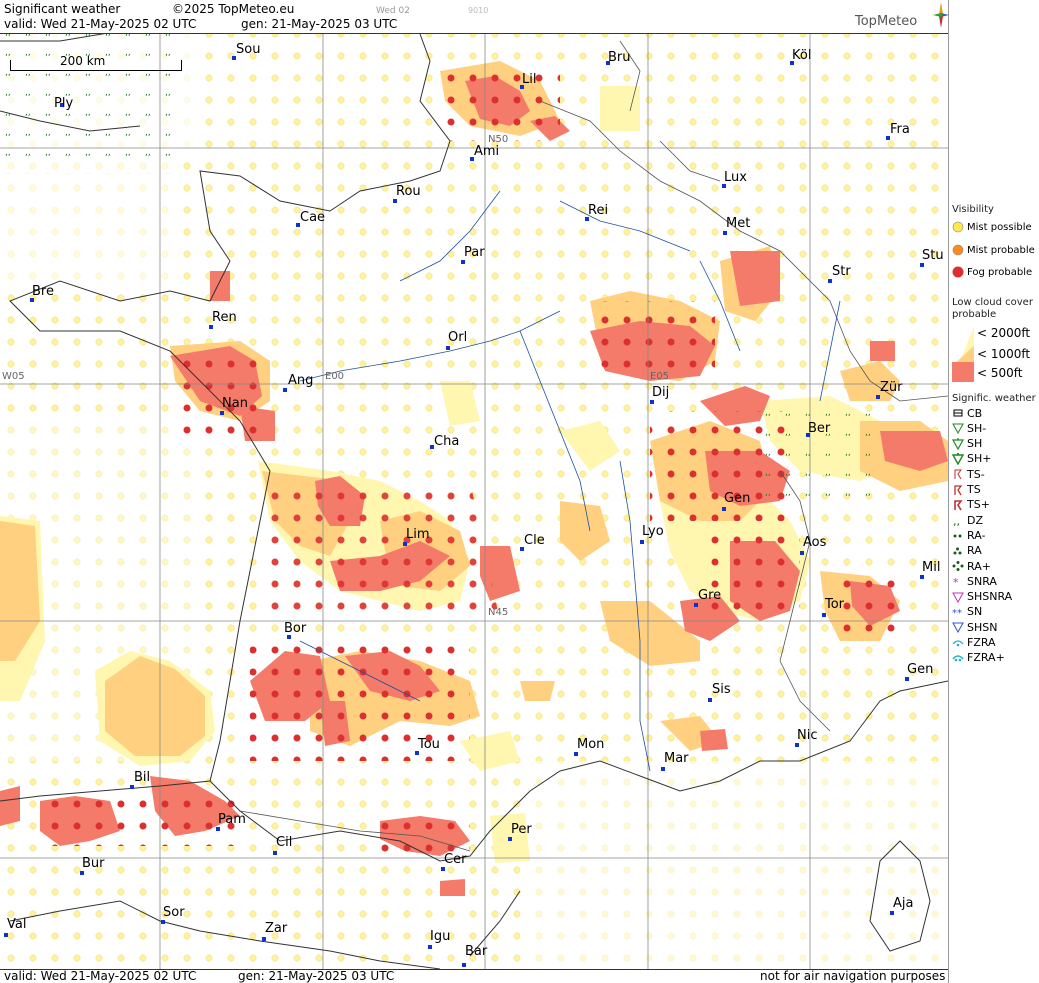 The image size is (1039, 983). I want to click on rain-icon, so click(957, 551).